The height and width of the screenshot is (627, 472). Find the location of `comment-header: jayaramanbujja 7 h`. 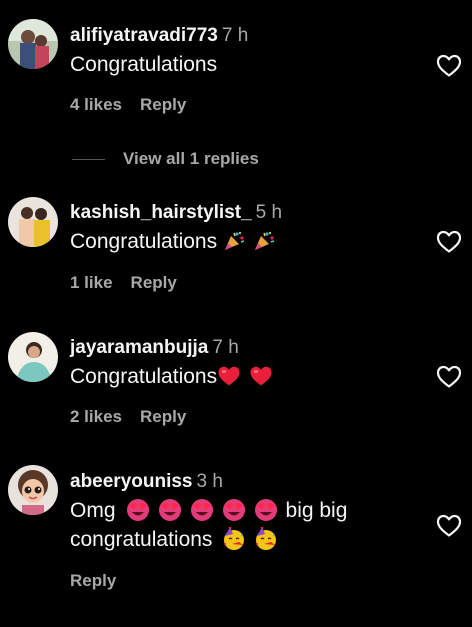

comment-header: jayaramanbujja 7 h is located at coordinates (154, 348).